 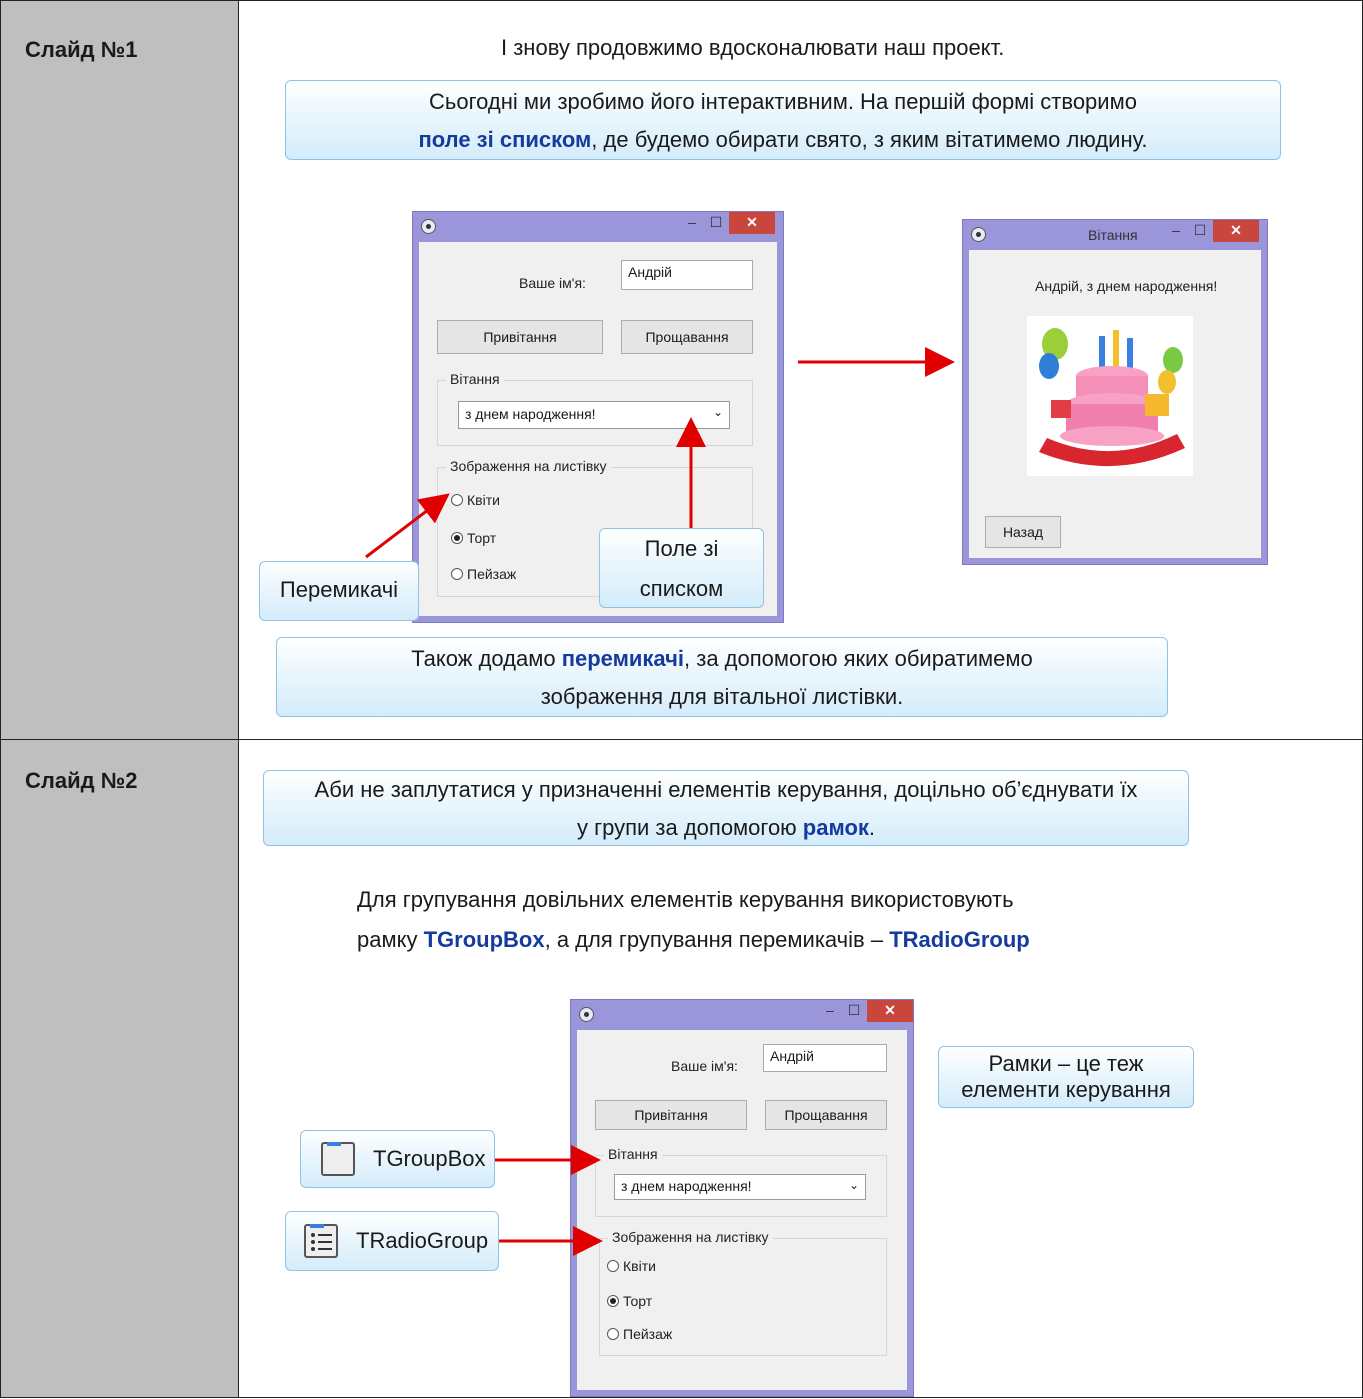 I want to click on slide-2-arrows, so click(x=549, y=1200).